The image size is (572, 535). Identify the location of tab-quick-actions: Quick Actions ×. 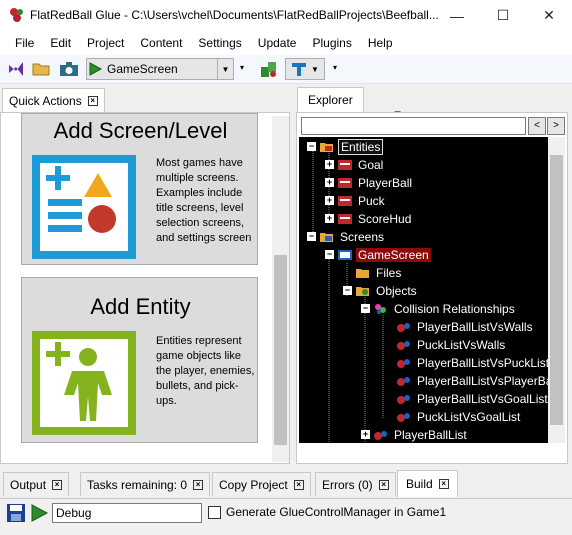
(53, 100).